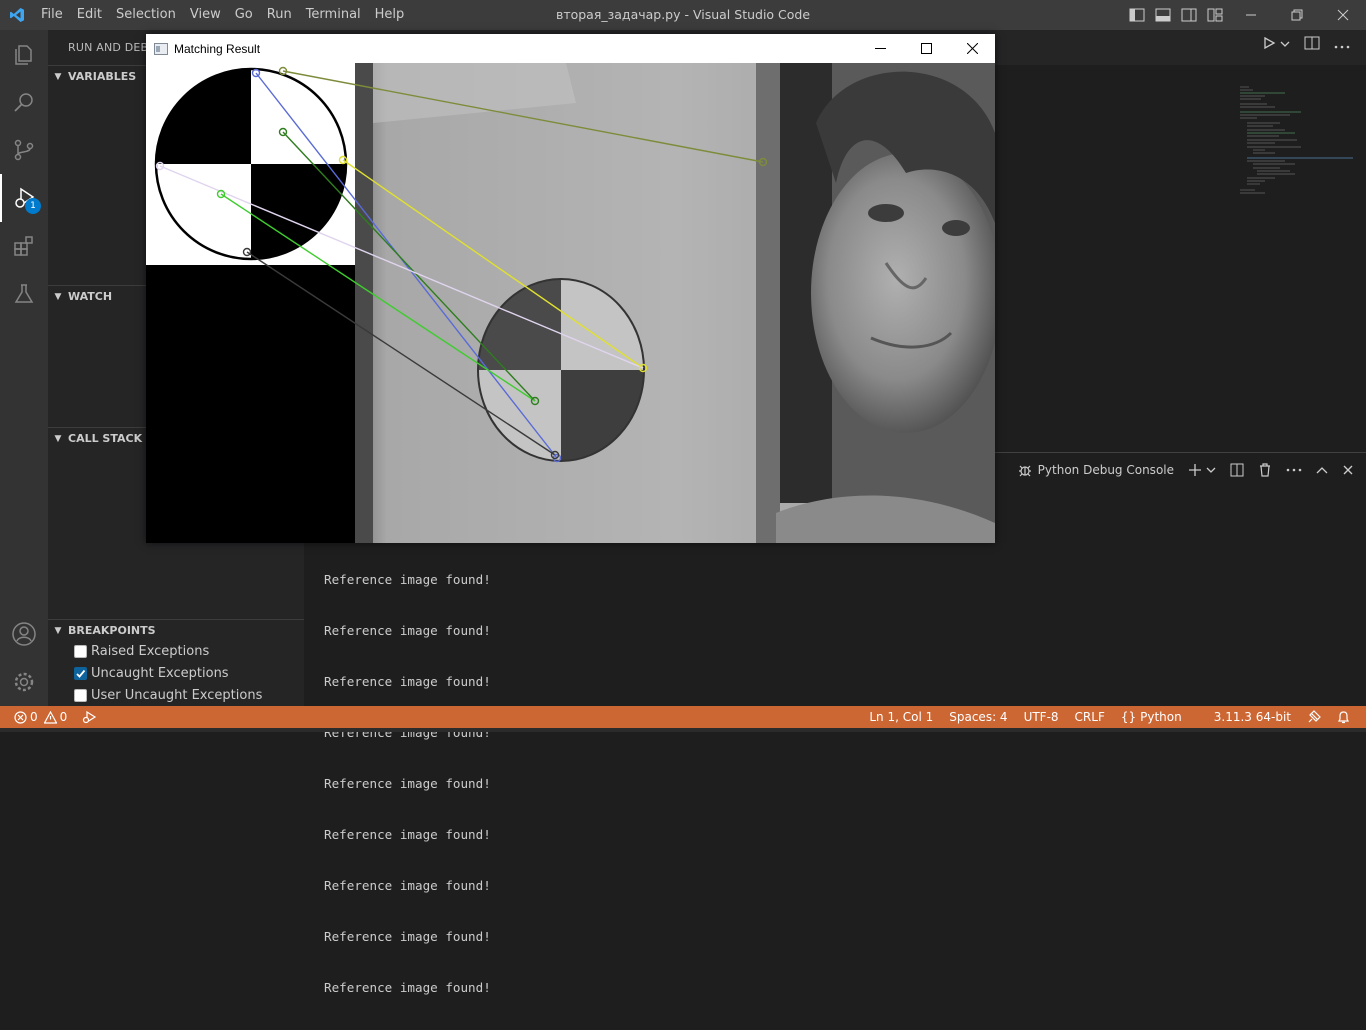  What do you see at coordinates (1025, 470) in the screenshot?
I see `debug-console-icon` at bounding box center [1025, 470].